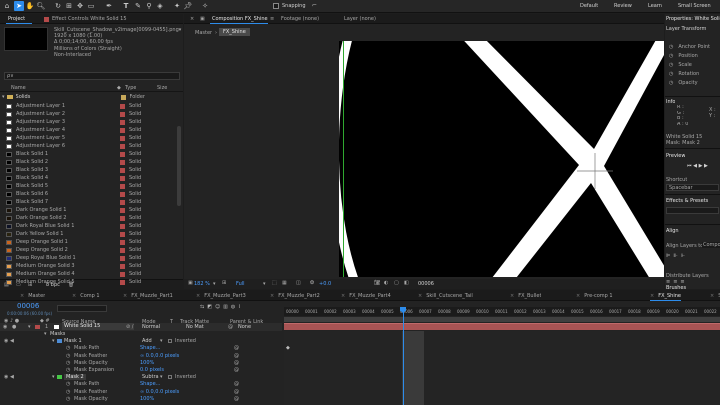  I want to click on solo-icon: ●, so click(14, 327).